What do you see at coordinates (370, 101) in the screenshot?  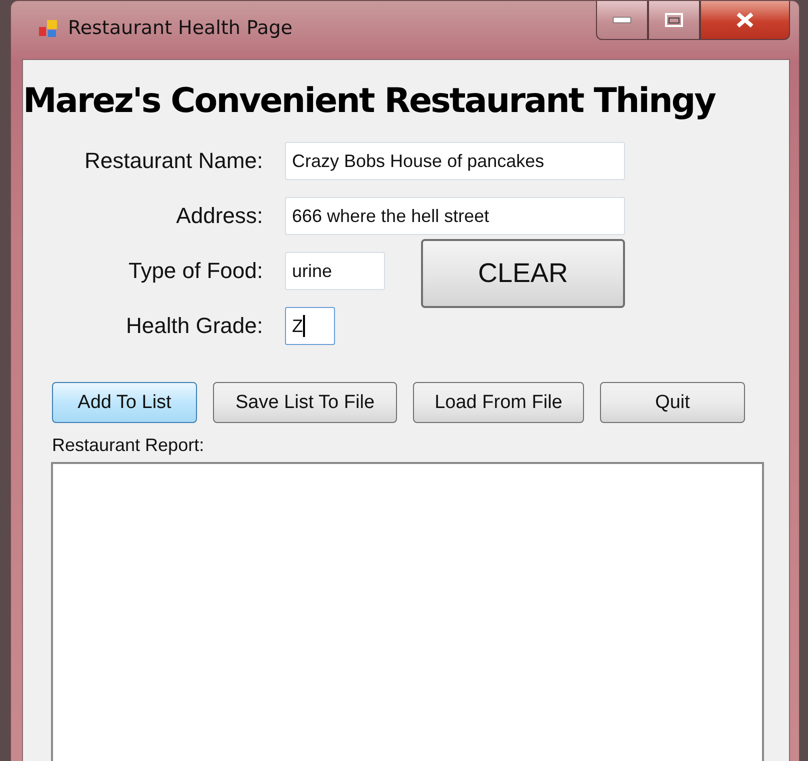 I see `app-heading: Marez's Convenient Restaurant Thingy` at bounding box center [370, 101].